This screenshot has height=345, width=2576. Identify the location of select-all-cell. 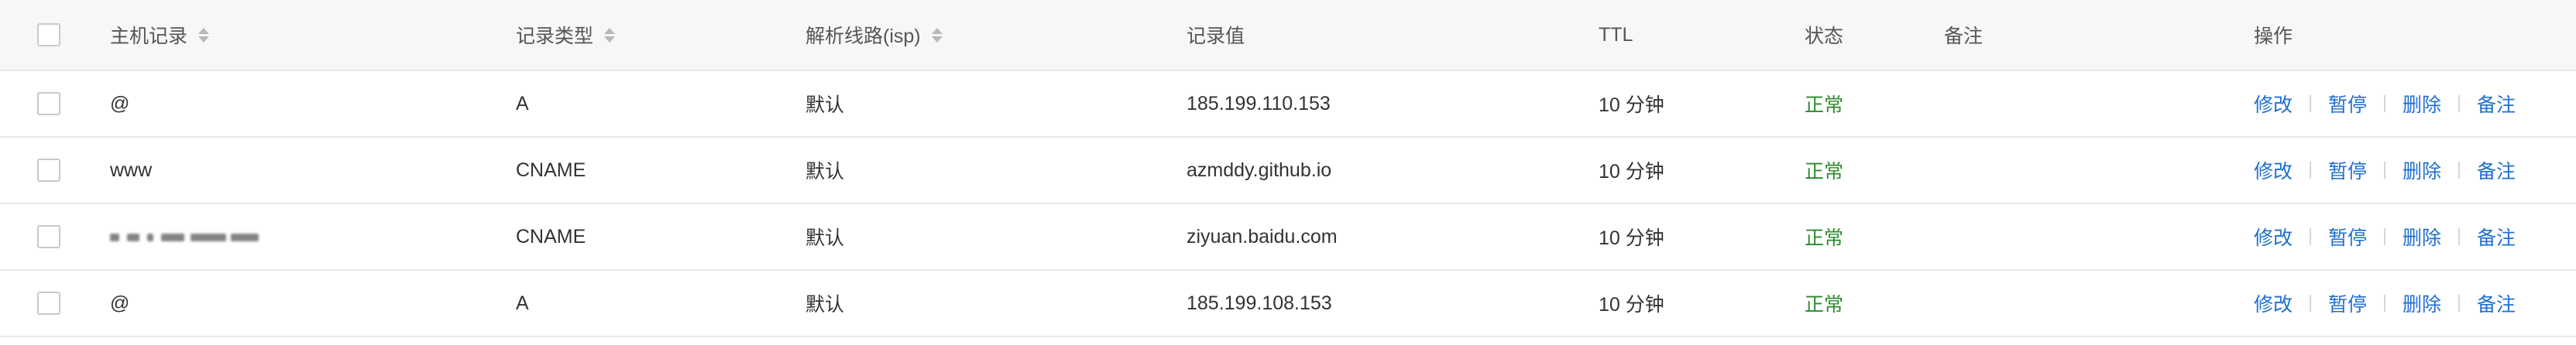
(48, 35).